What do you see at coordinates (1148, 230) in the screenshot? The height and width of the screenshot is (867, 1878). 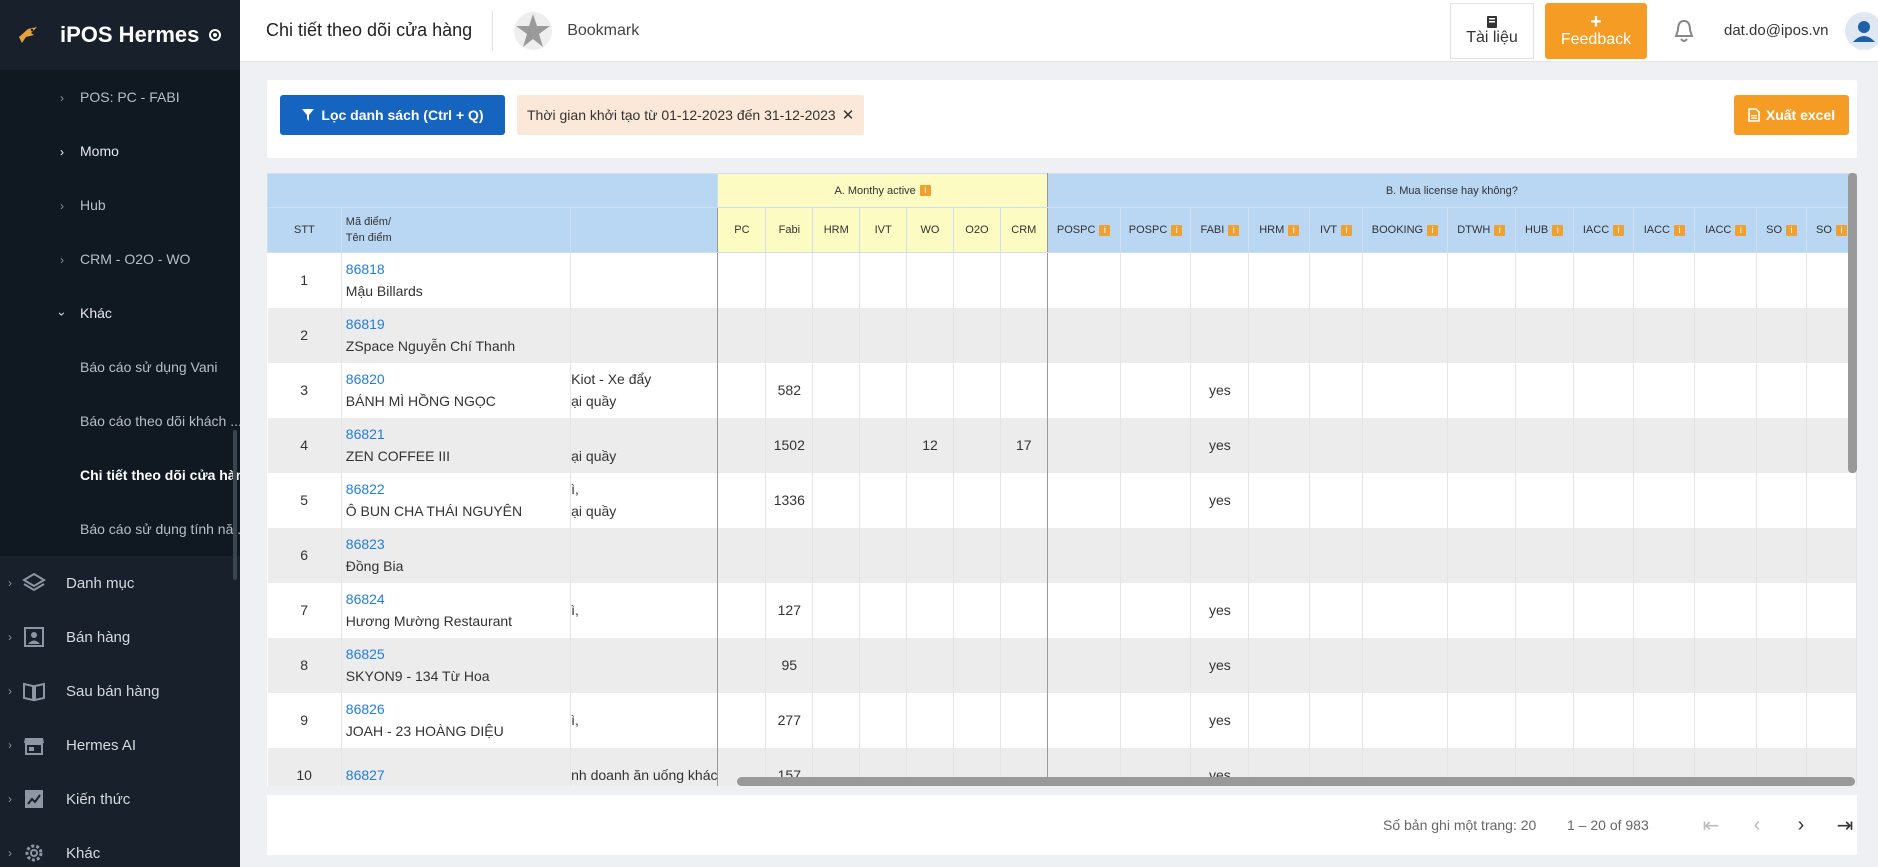 I see `col-b-label: POSPC` at bounding box center [1148, 230].